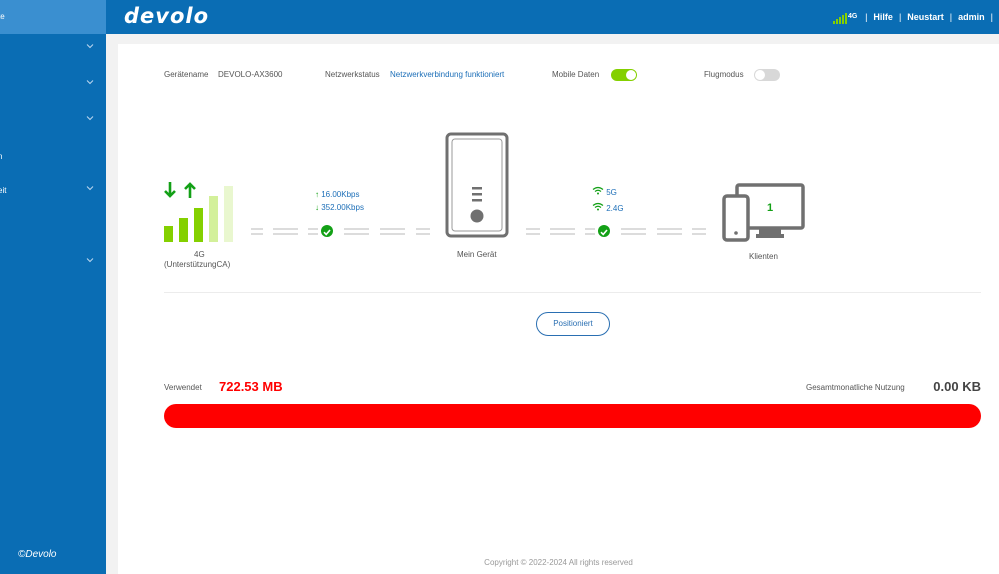  Describe the element at coordinates (883, 17) in the screenshot. I see `help-link: Hilfe` at that location.